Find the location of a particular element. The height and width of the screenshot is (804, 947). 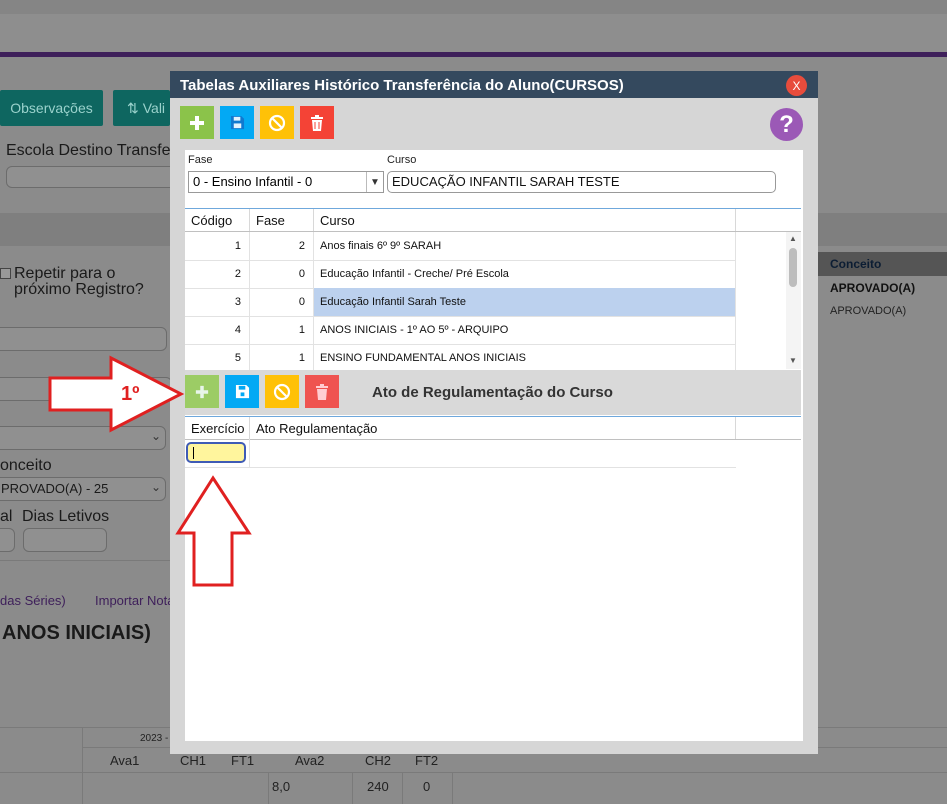

save-button is located at coordinates (237, 122).